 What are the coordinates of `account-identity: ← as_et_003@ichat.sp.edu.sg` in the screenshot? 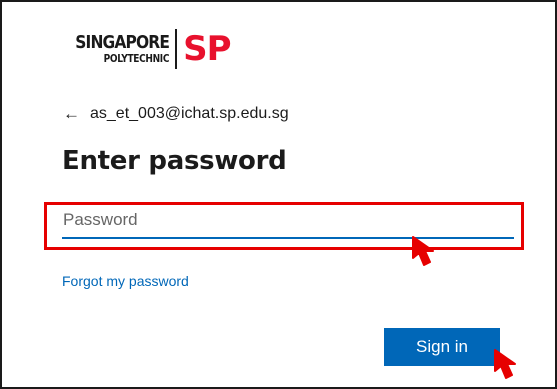 It's located at (176, 114).